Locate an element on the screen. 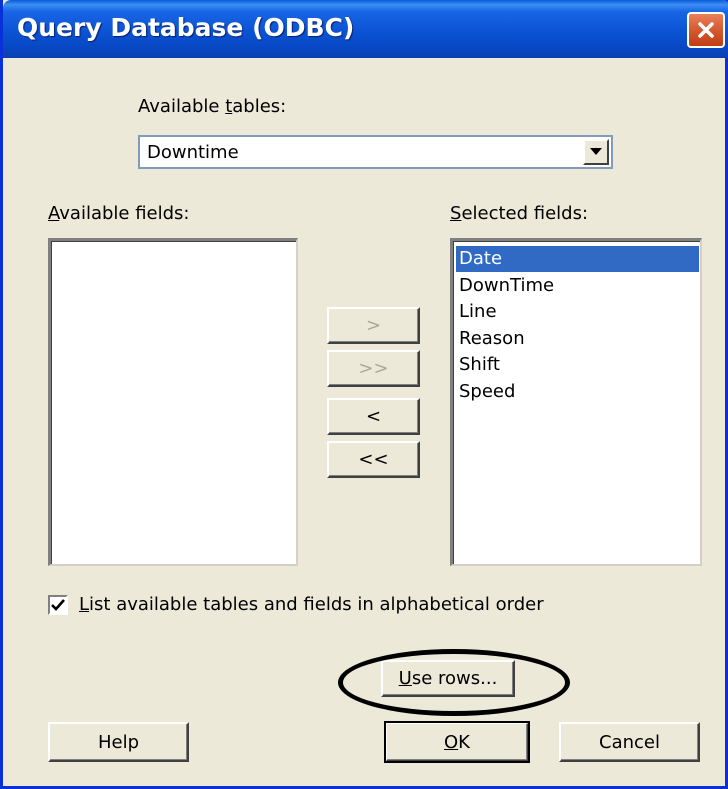 Image resolution: width=728 pixels, height=789 pixels. add-field-button: > is located at coordinates (373, 325).